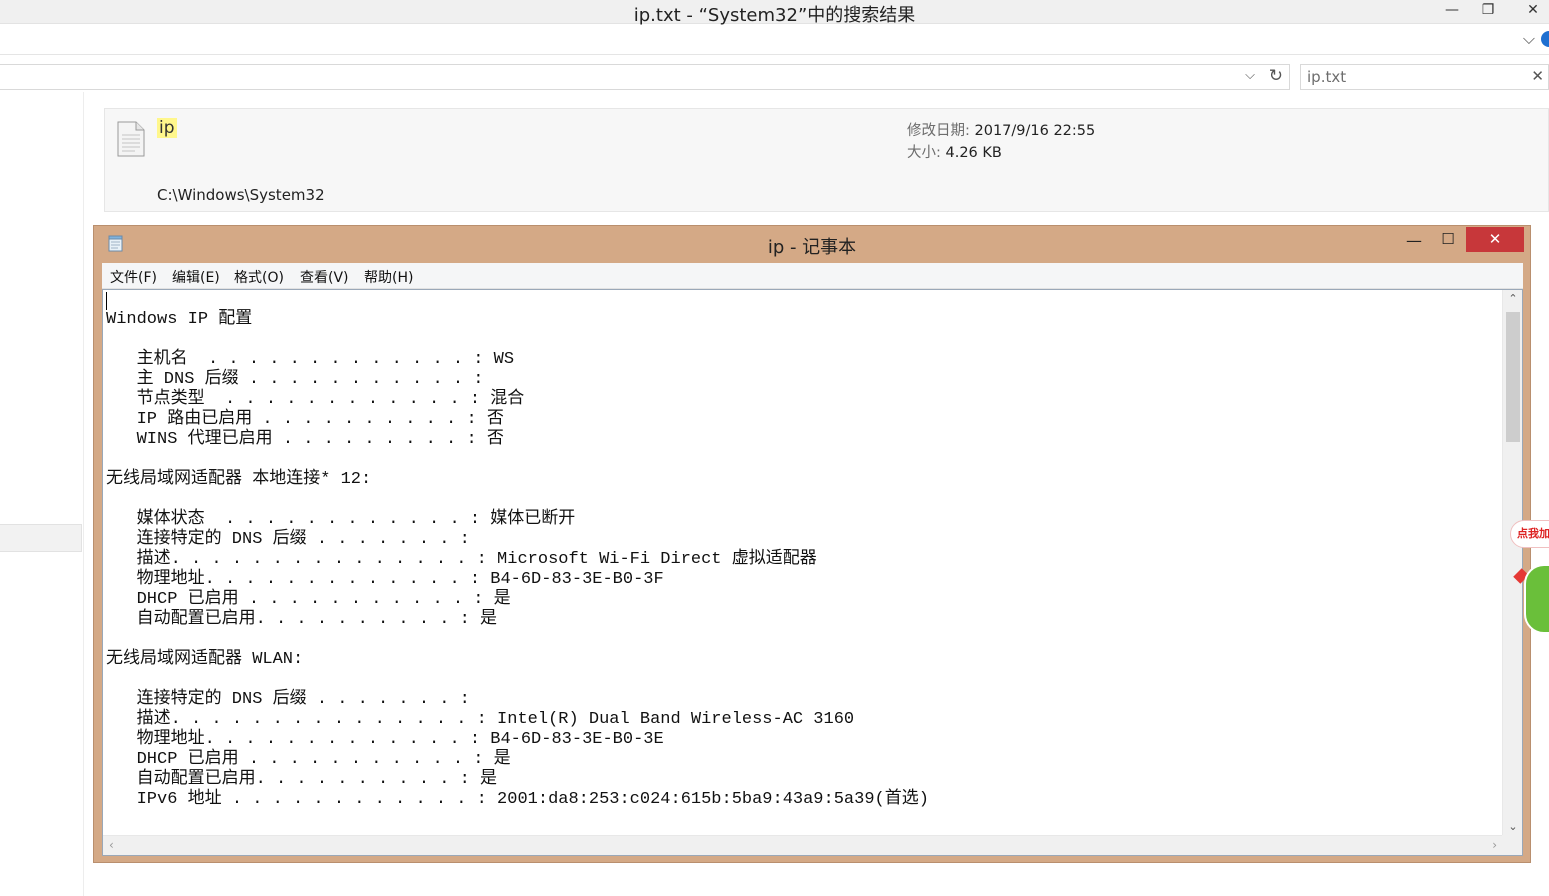  Describe the element at coordinates (42, 494) in the screenshot. I see `navigation-pane` at that location.